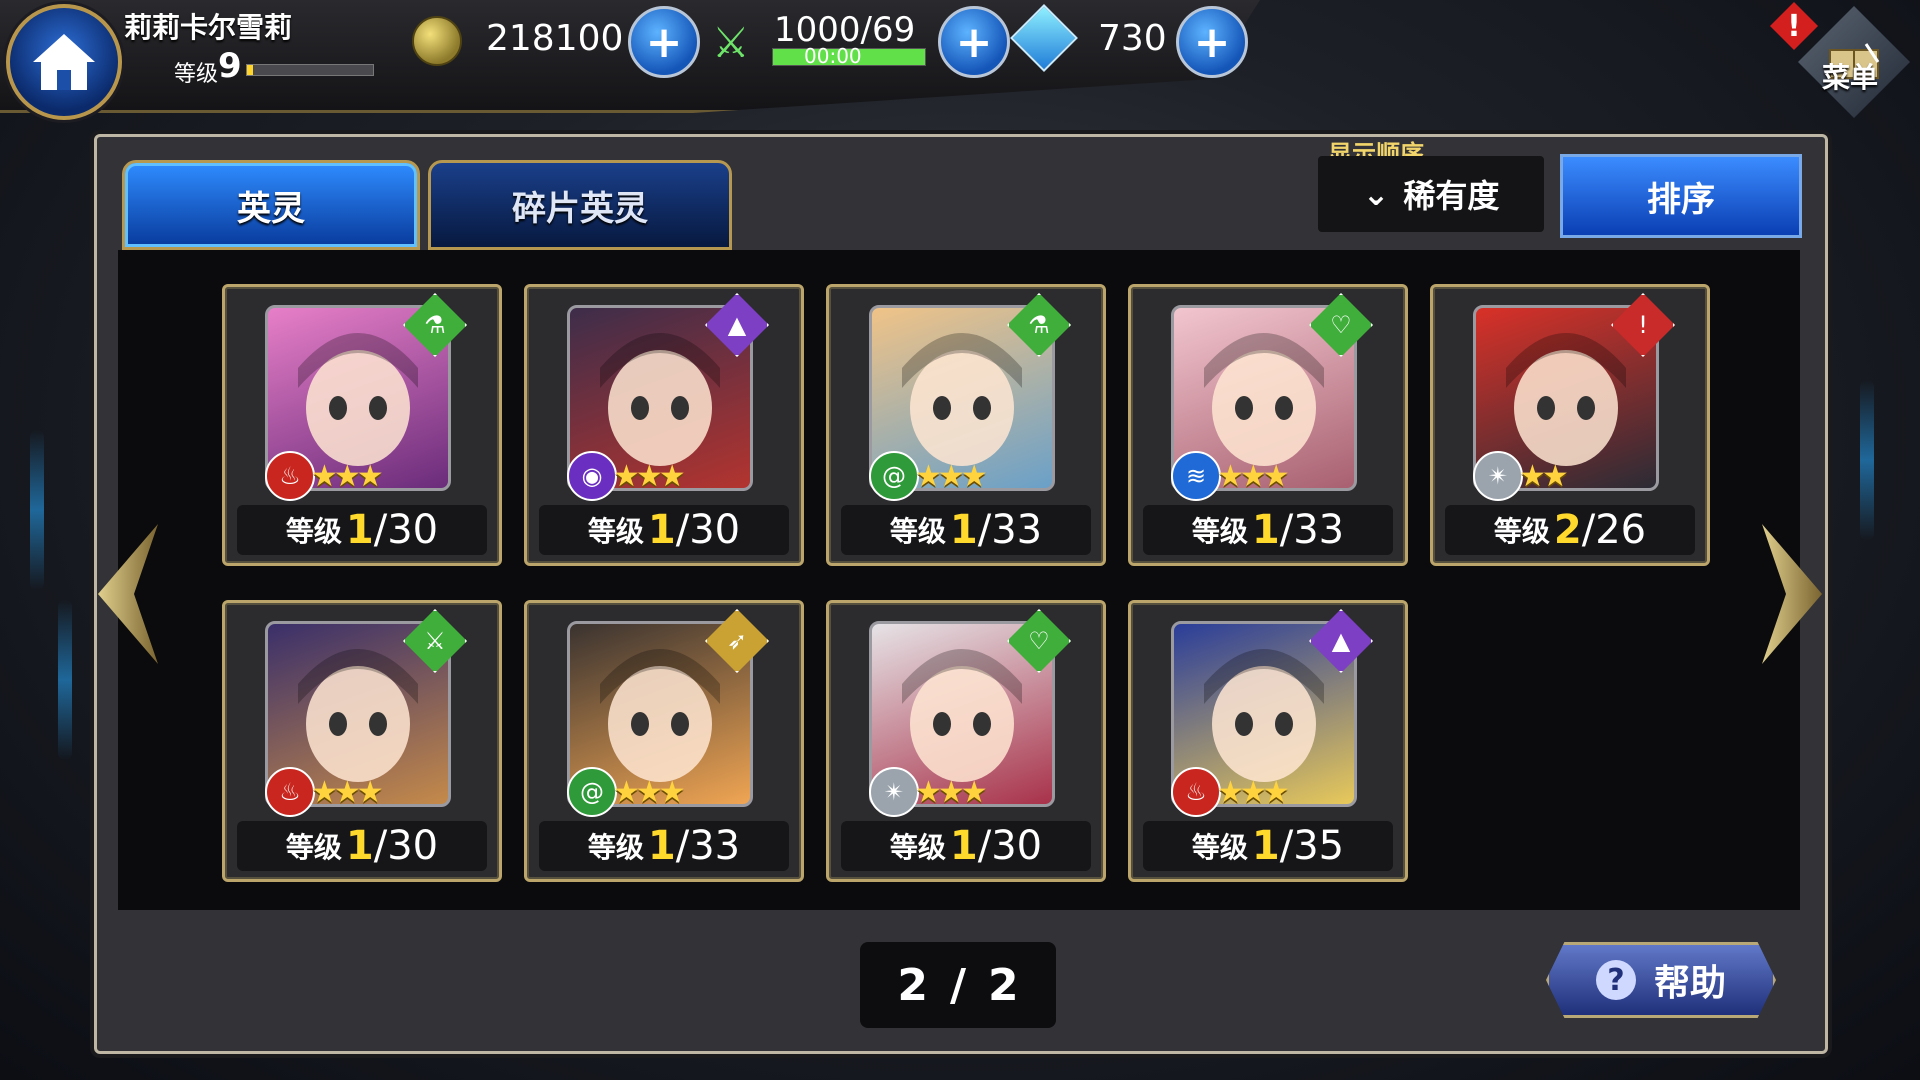 The width and height of the screenshot is (1920, 1080). Describe the element at coordinates (230, 66) in the screenshot. I see `player-level: 9` at that location.